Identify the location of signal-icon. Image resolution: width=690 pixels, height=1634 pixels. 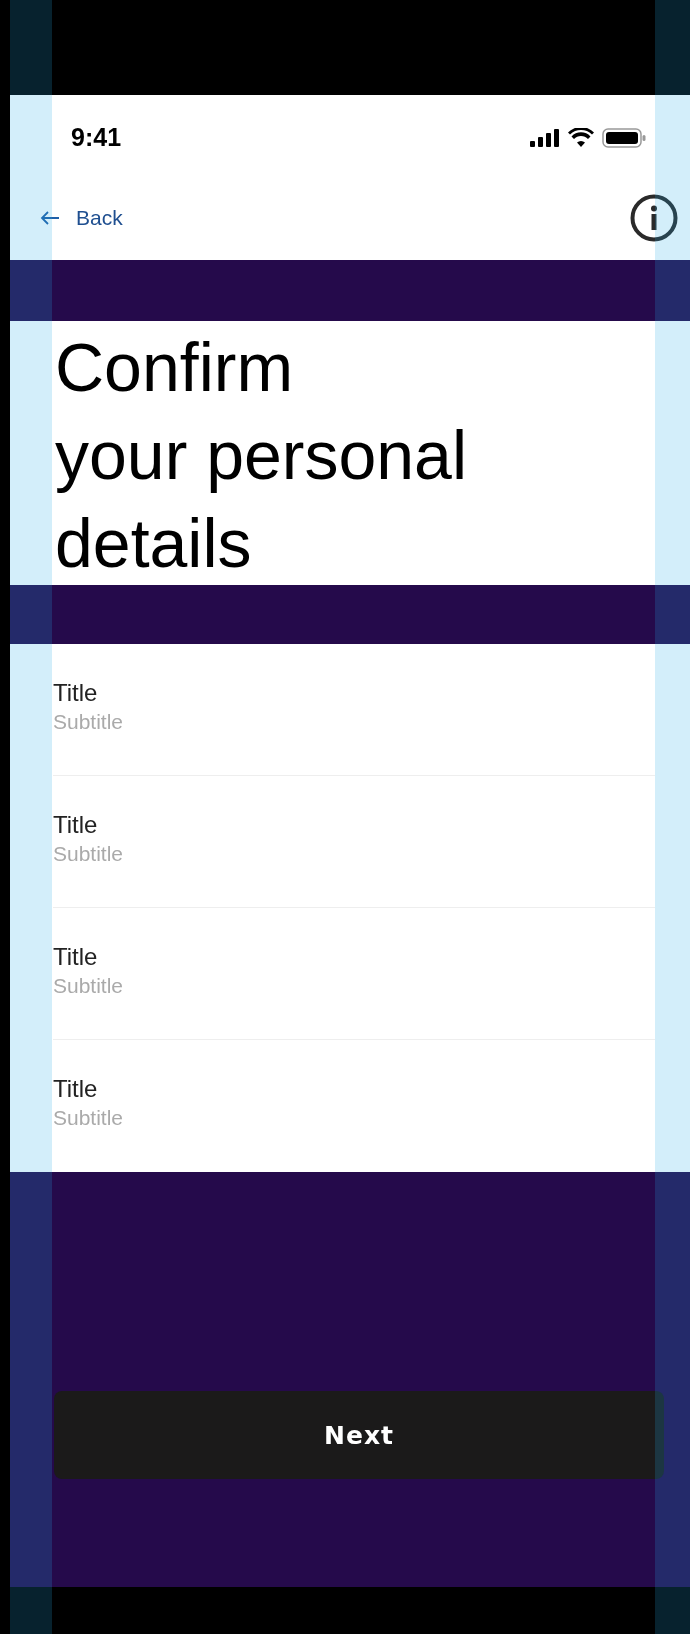
(545, 137).